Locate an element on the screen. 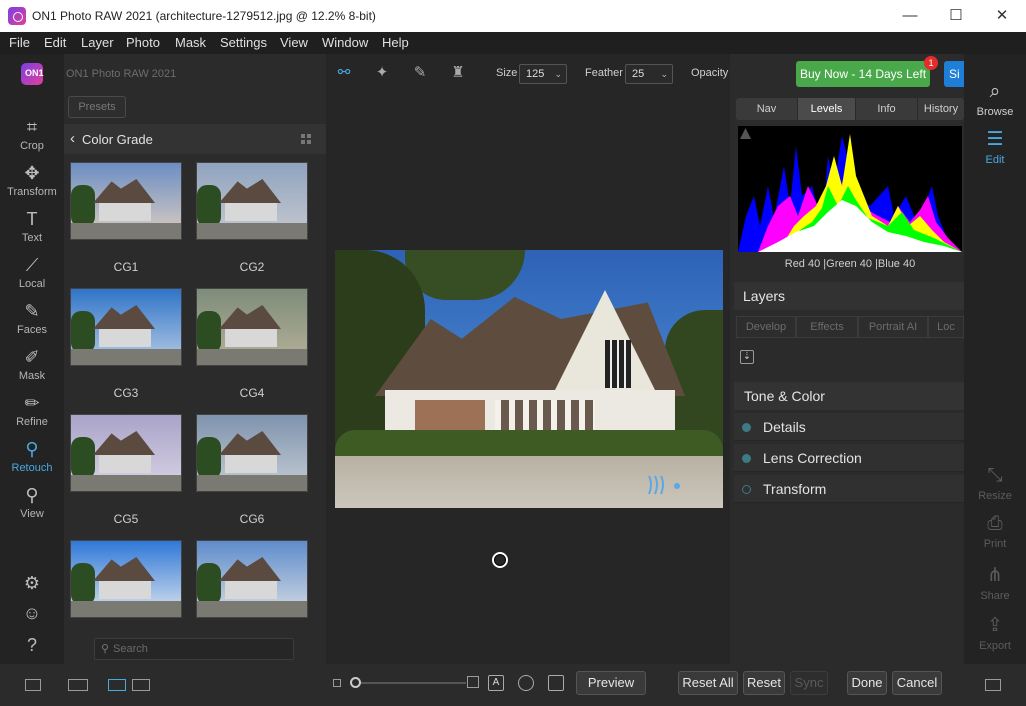 This screenshot has height=706, width=1026. tool-transform: ✥ Transform is located at coordinates (32, 180).